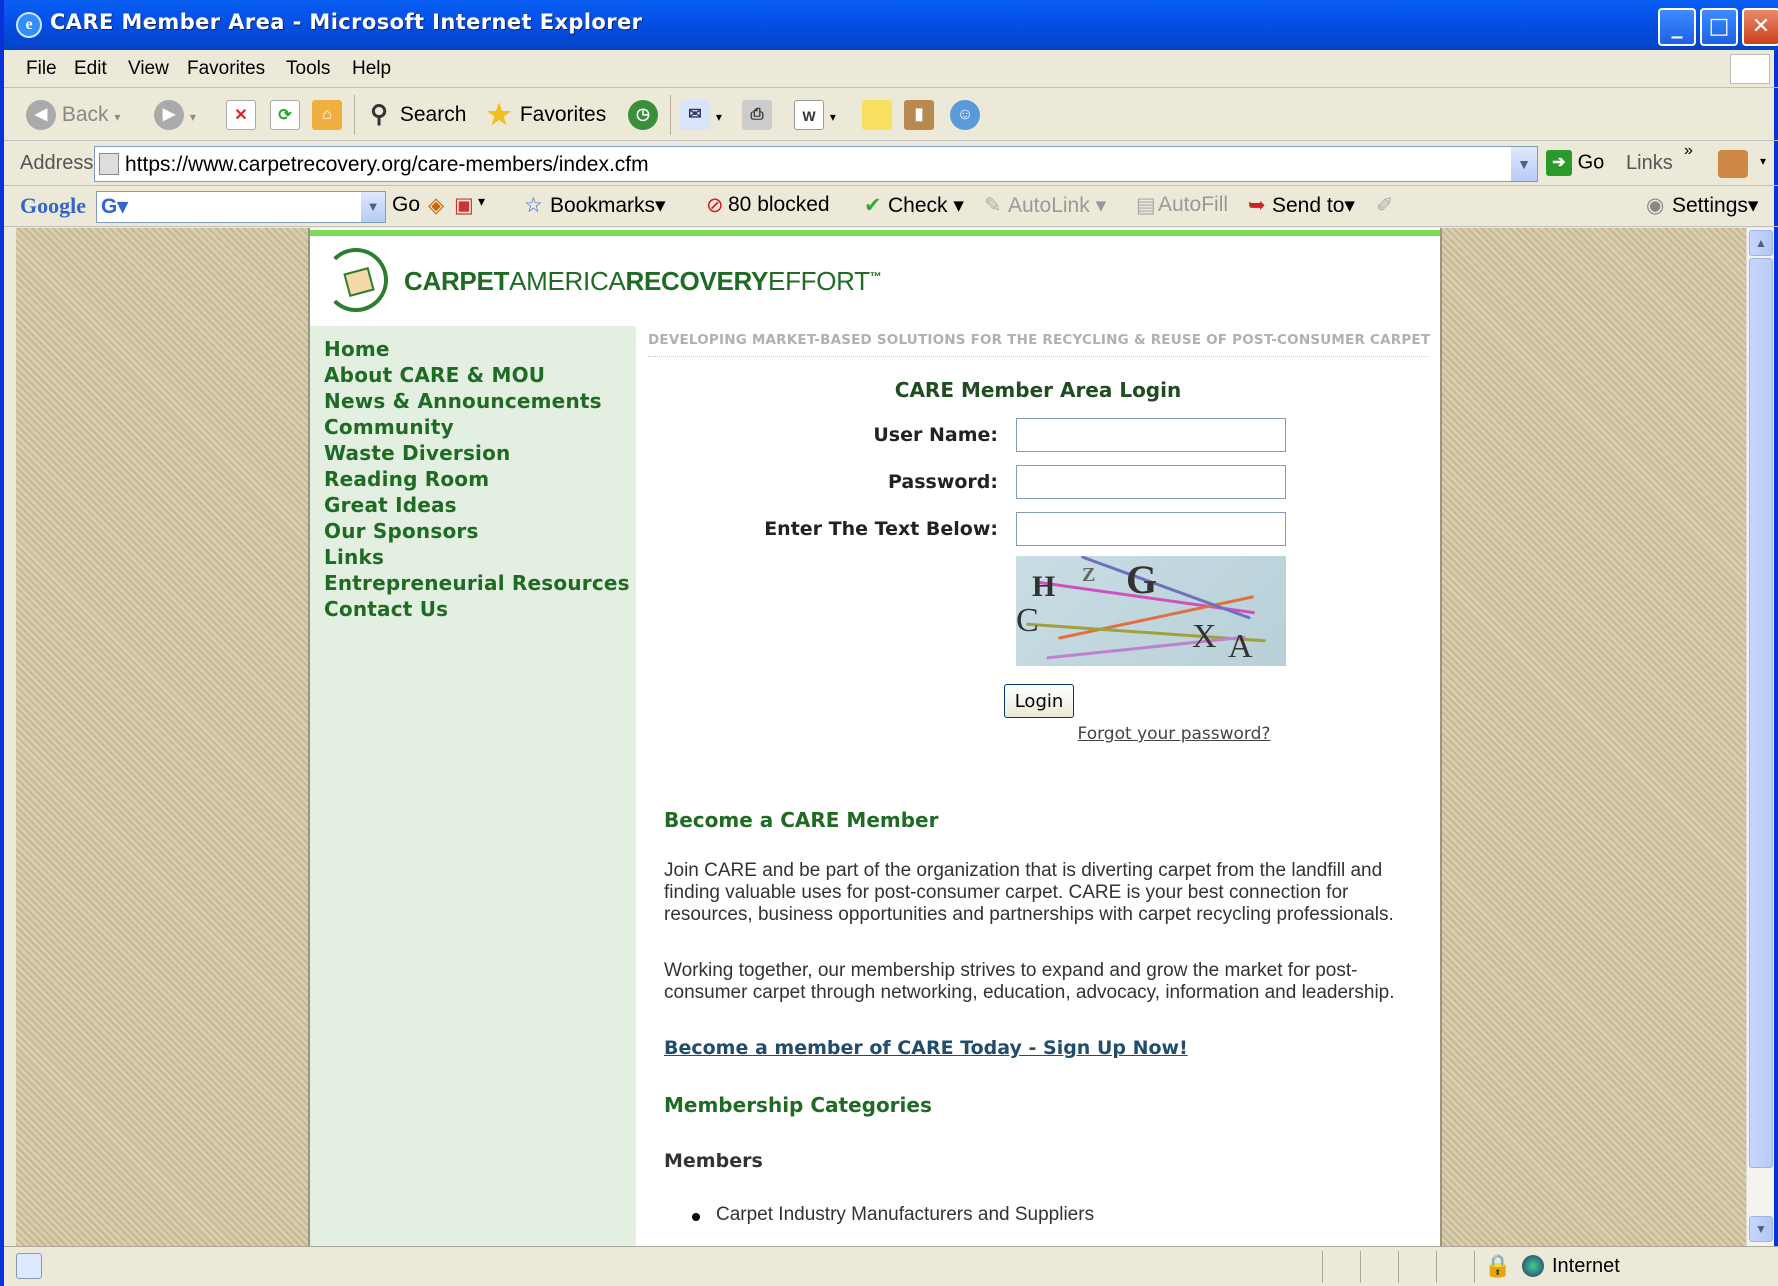 The width and height of the screenshot is (1778, 1286). What do you see at coordinates (1497, 1266) in the screenshot?
I see `lock-icon: 🔒` at bounding box center [1497, 1266].